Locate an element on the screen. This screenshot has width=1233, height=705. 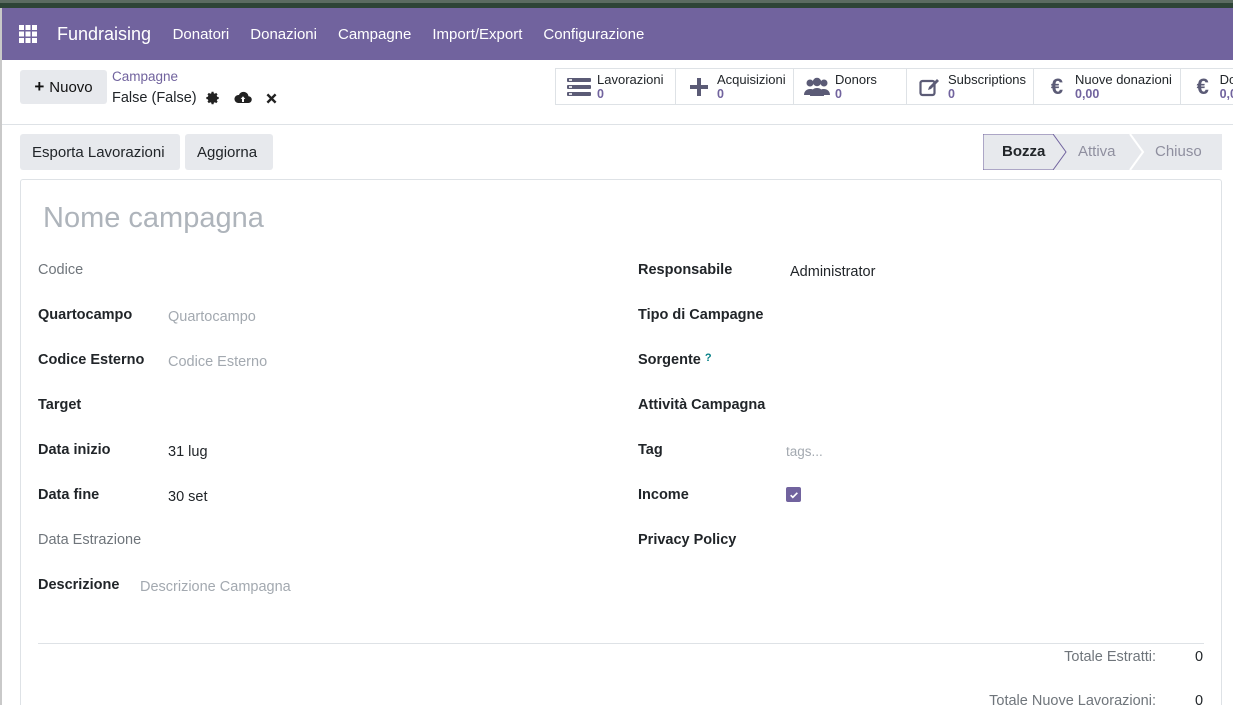
users-icon is located at coordinates (817, 87).